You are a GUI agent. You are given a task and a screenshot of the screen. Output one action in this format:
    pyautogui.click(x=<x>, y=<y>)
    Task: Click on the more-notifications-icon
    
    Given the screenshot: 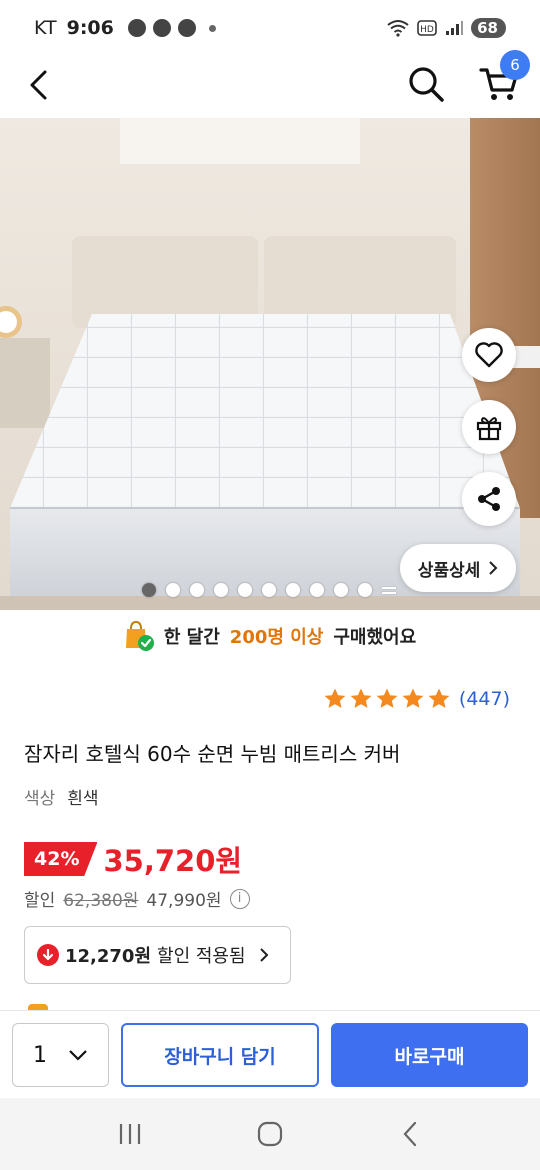 What is the action you would take?
    pyautogui.click(x=212, y=28)
    